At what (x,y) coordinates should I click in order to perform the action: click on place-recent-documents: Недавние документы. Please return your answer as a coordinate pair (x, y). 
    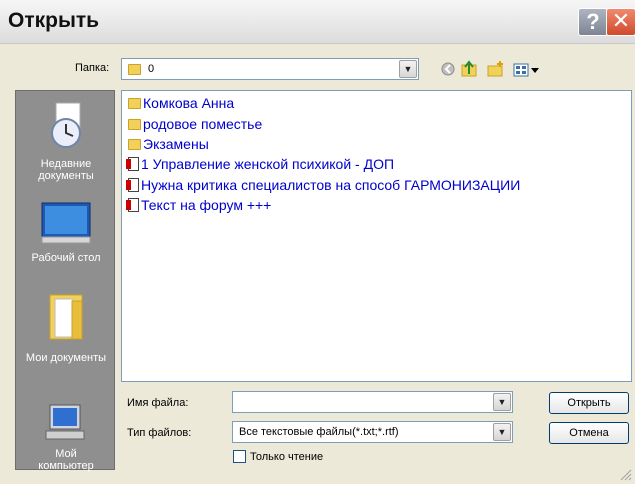
    Looking at the image, I should click on (66, 140).